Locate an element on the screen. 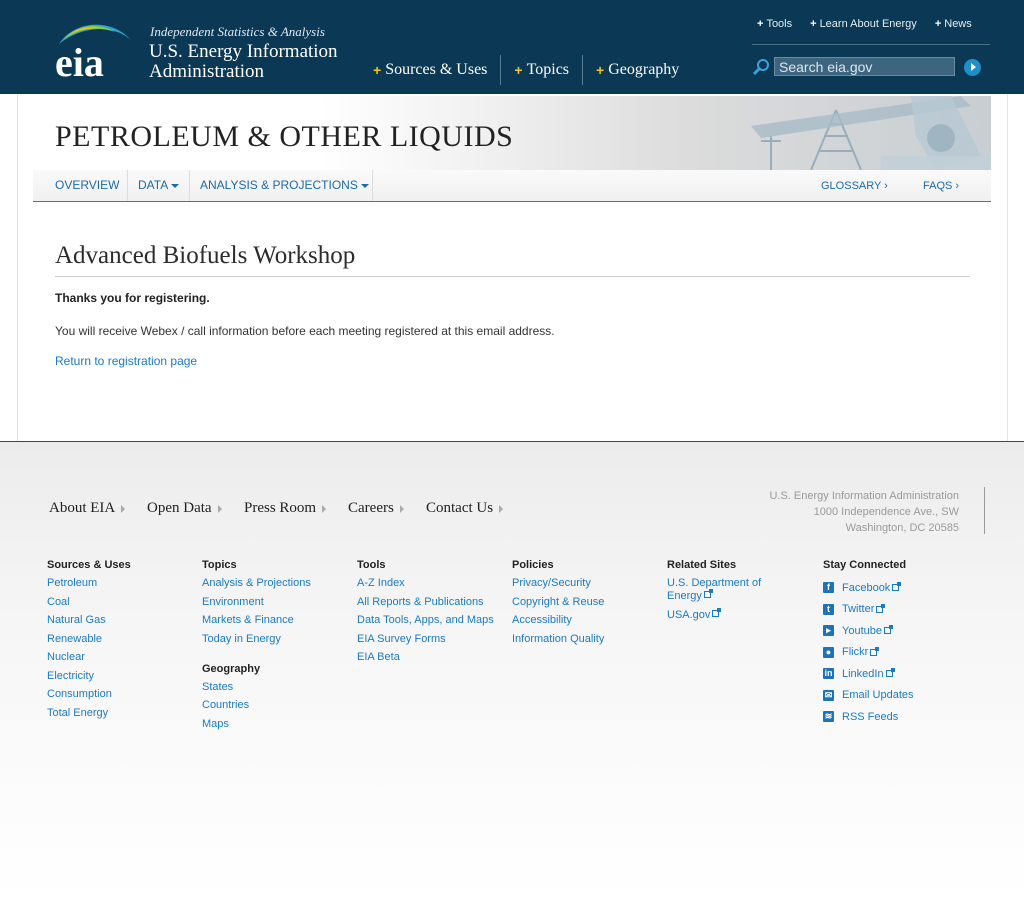  twitter-icon: t is located at coordinates (828, 609).